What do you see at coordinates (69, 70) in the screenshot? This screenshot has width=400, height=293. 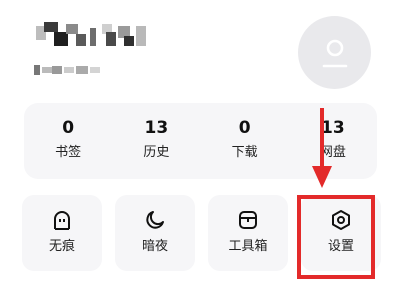 I see `account-id-blurred` at bounding box center [69, 70].